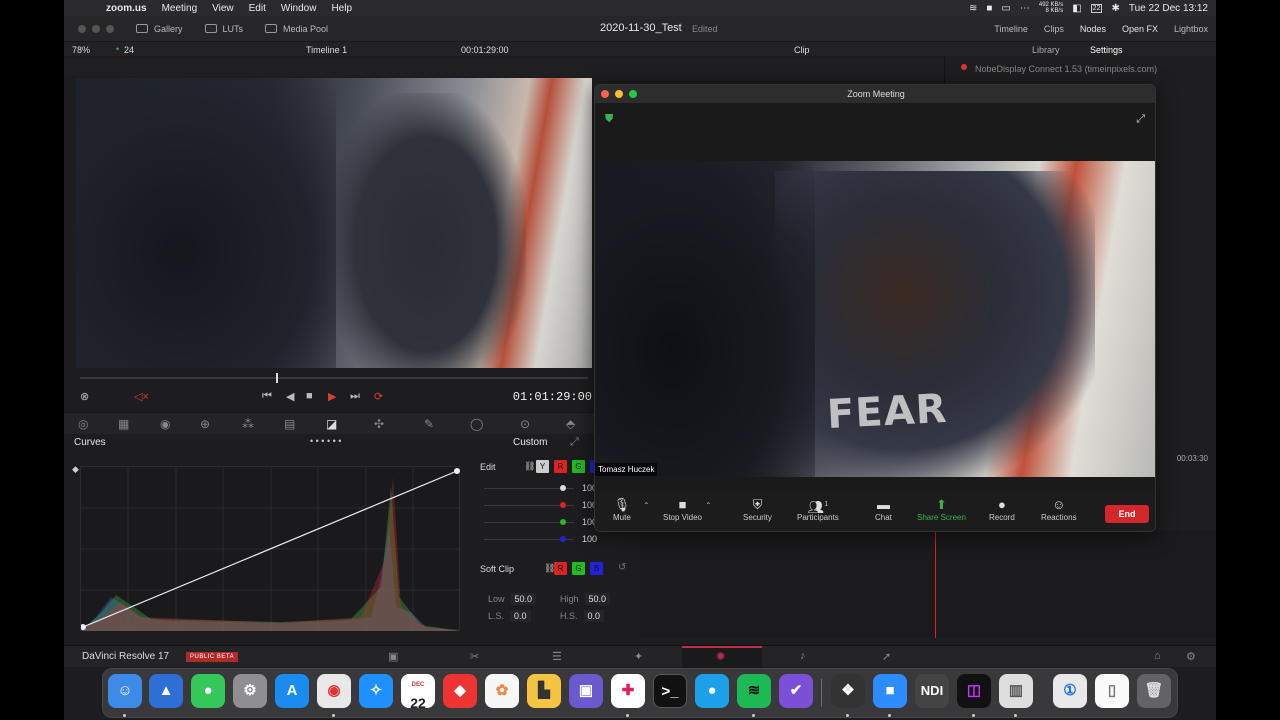 Image resolution: width=1280 pixels, height=720 pixels. Describe the element at coordinates (633, 94) in the screenshot. I see `zoom-maximize-button` at that location.